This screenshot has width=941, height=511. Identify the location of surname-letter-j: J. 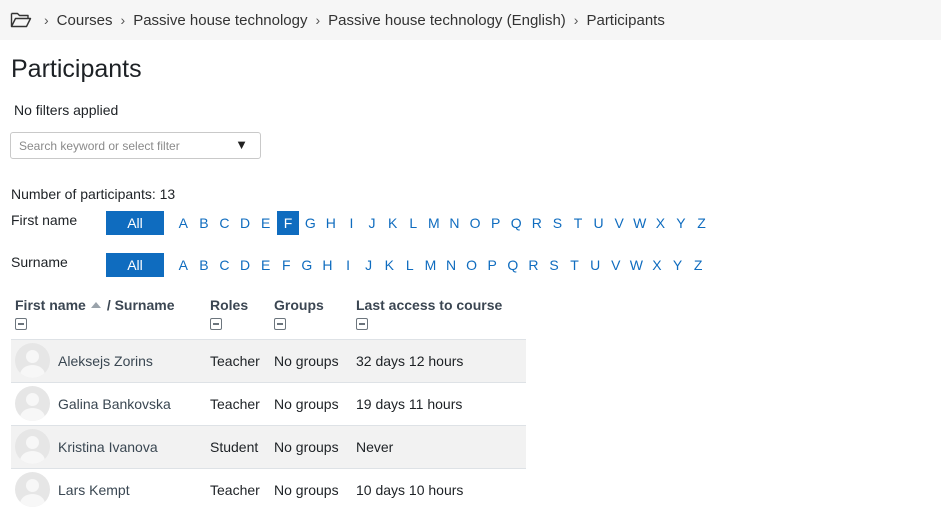
(368, 265).